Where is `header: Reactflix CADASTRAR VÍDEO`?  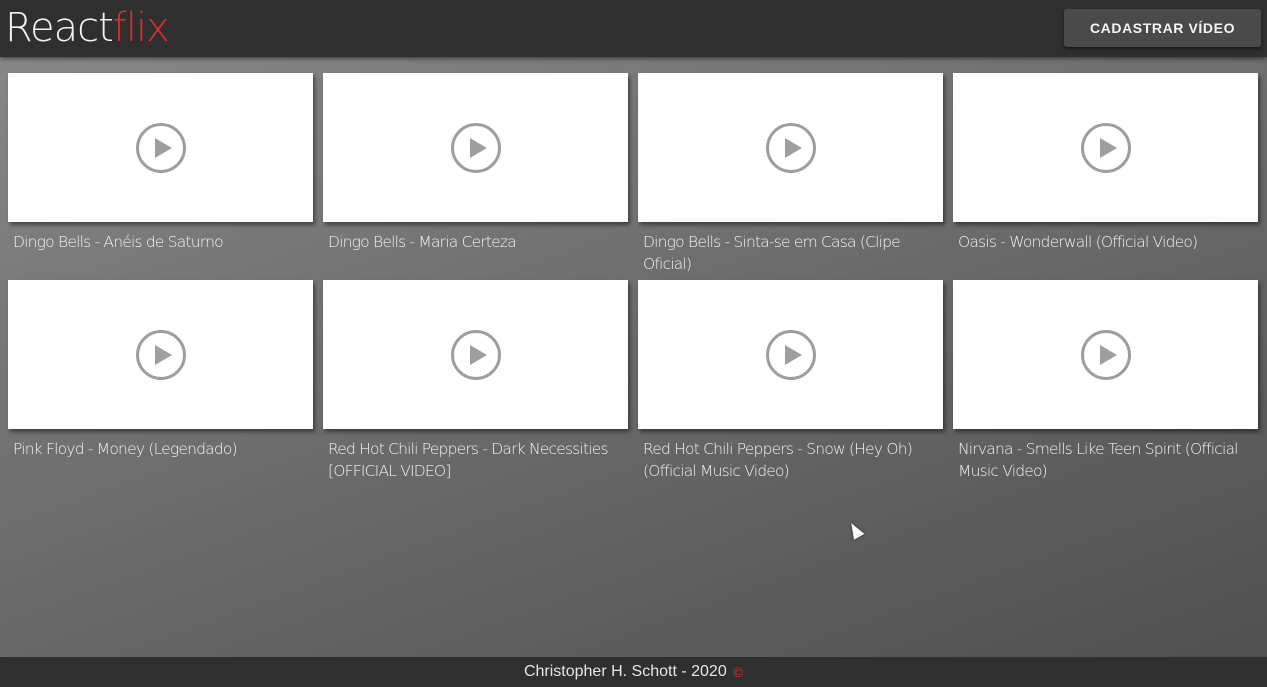 header: Reactflix CADASTRAR VÍDEO is located at coordinates (633, 28).